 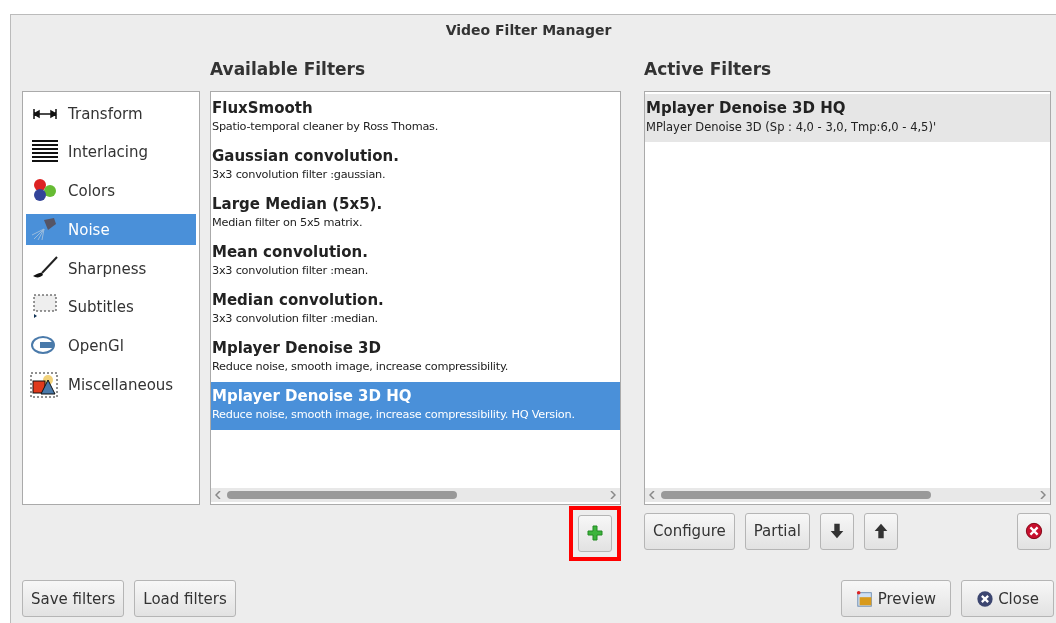 I want to click on category-item: Subtitles, so click(x=111, y=307).